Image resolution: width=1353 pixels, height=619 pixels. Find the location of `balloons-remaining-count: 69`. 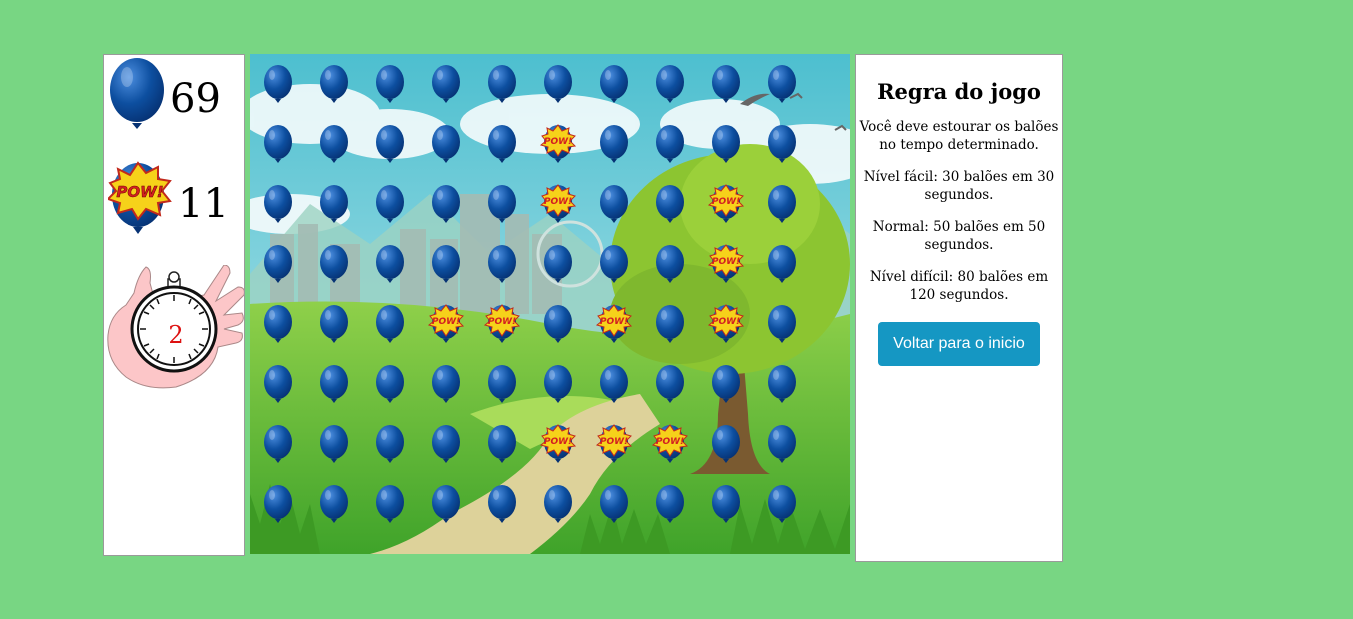

balloons-remaining-count: 69 is located at coordinates (195, 99).